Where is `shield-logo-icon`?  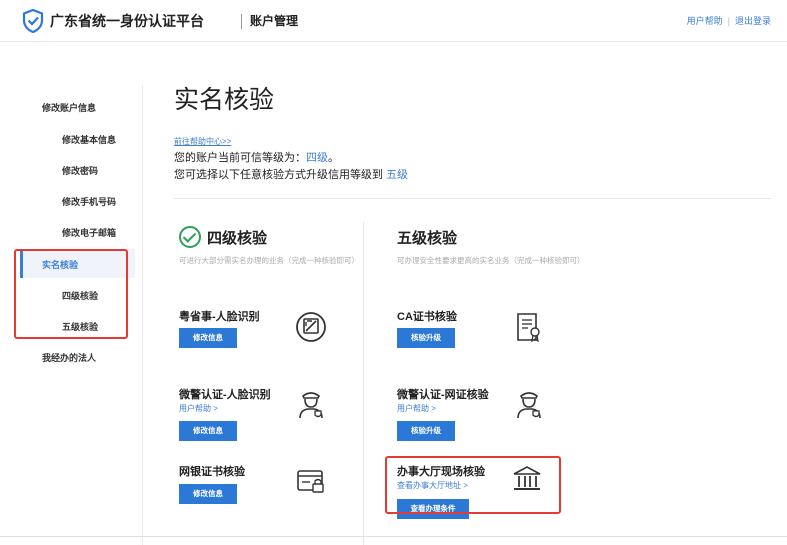
shield-logo-icon is located at coordinates (33, 21).